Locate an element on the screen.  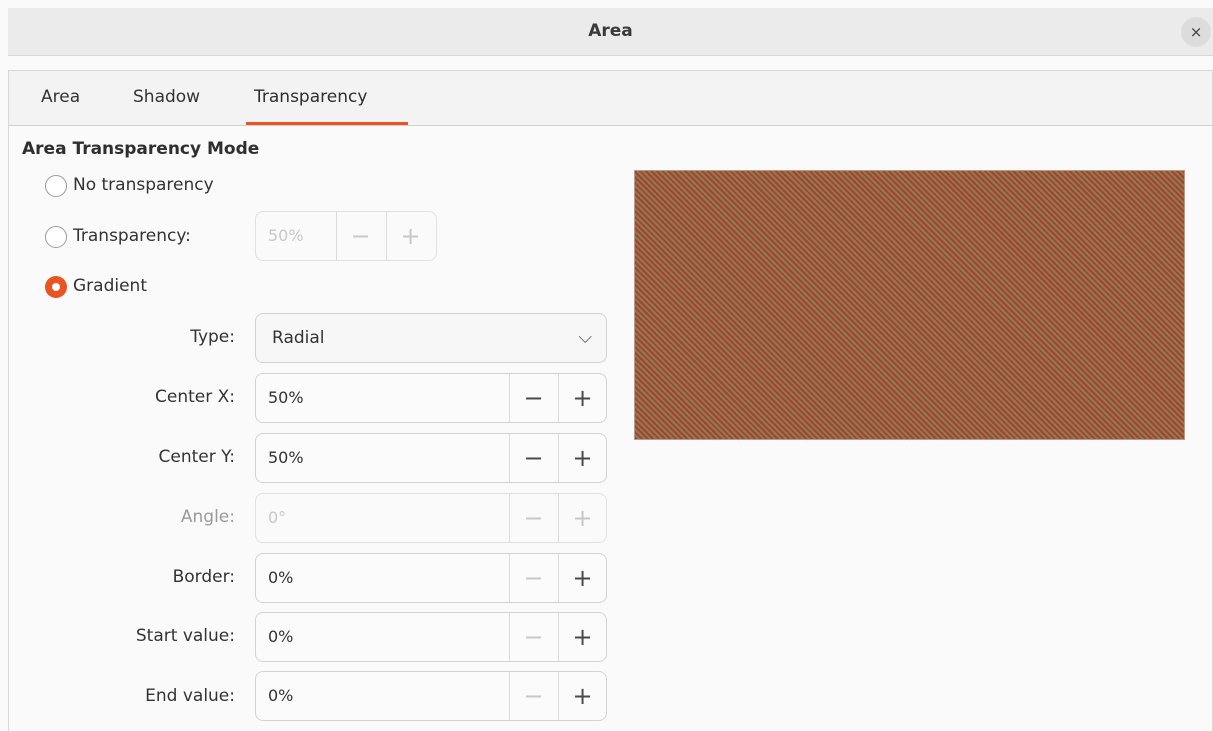
transparency-value: 50% is located at coordinates (286, 235).